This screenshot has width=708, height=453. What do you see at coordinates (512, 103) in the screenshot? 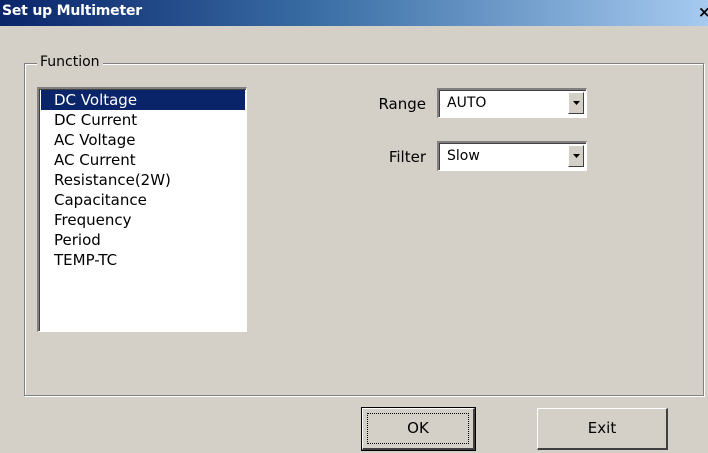
I see `range-select: AUTO` at bounding box center [512, 103].